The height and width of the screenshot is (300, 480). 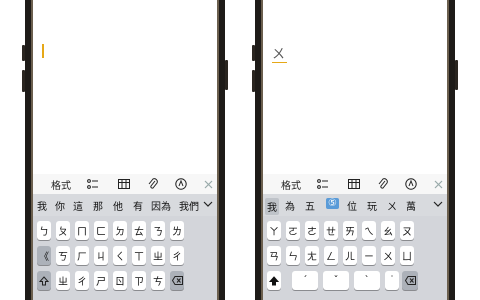 What do you see at coordinates (120, 280) in the screenshot?
I see `key: ㄖ` at bounding box center [120, 280].